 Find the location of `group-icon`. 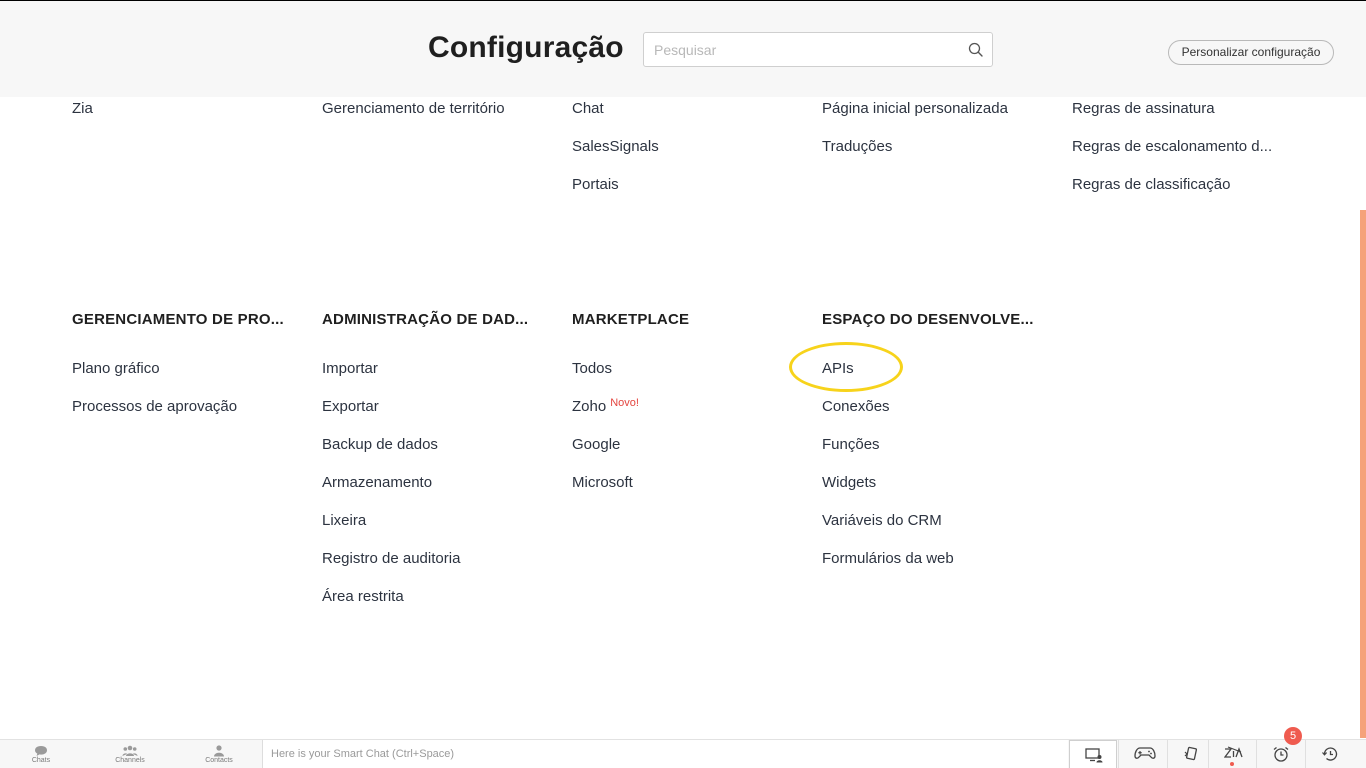

group-icon is located at coordinates (130, 750).